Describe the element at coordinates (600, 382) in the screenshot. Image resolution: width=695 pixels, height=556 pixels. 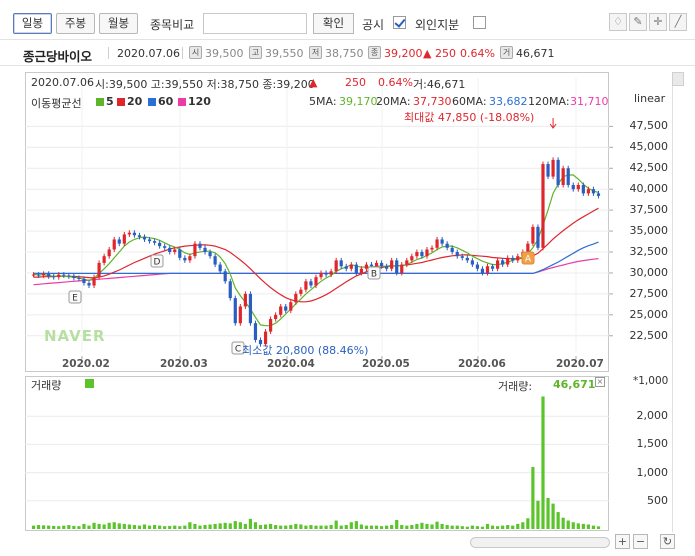
I see `close-panel-icon: ×` at that location.